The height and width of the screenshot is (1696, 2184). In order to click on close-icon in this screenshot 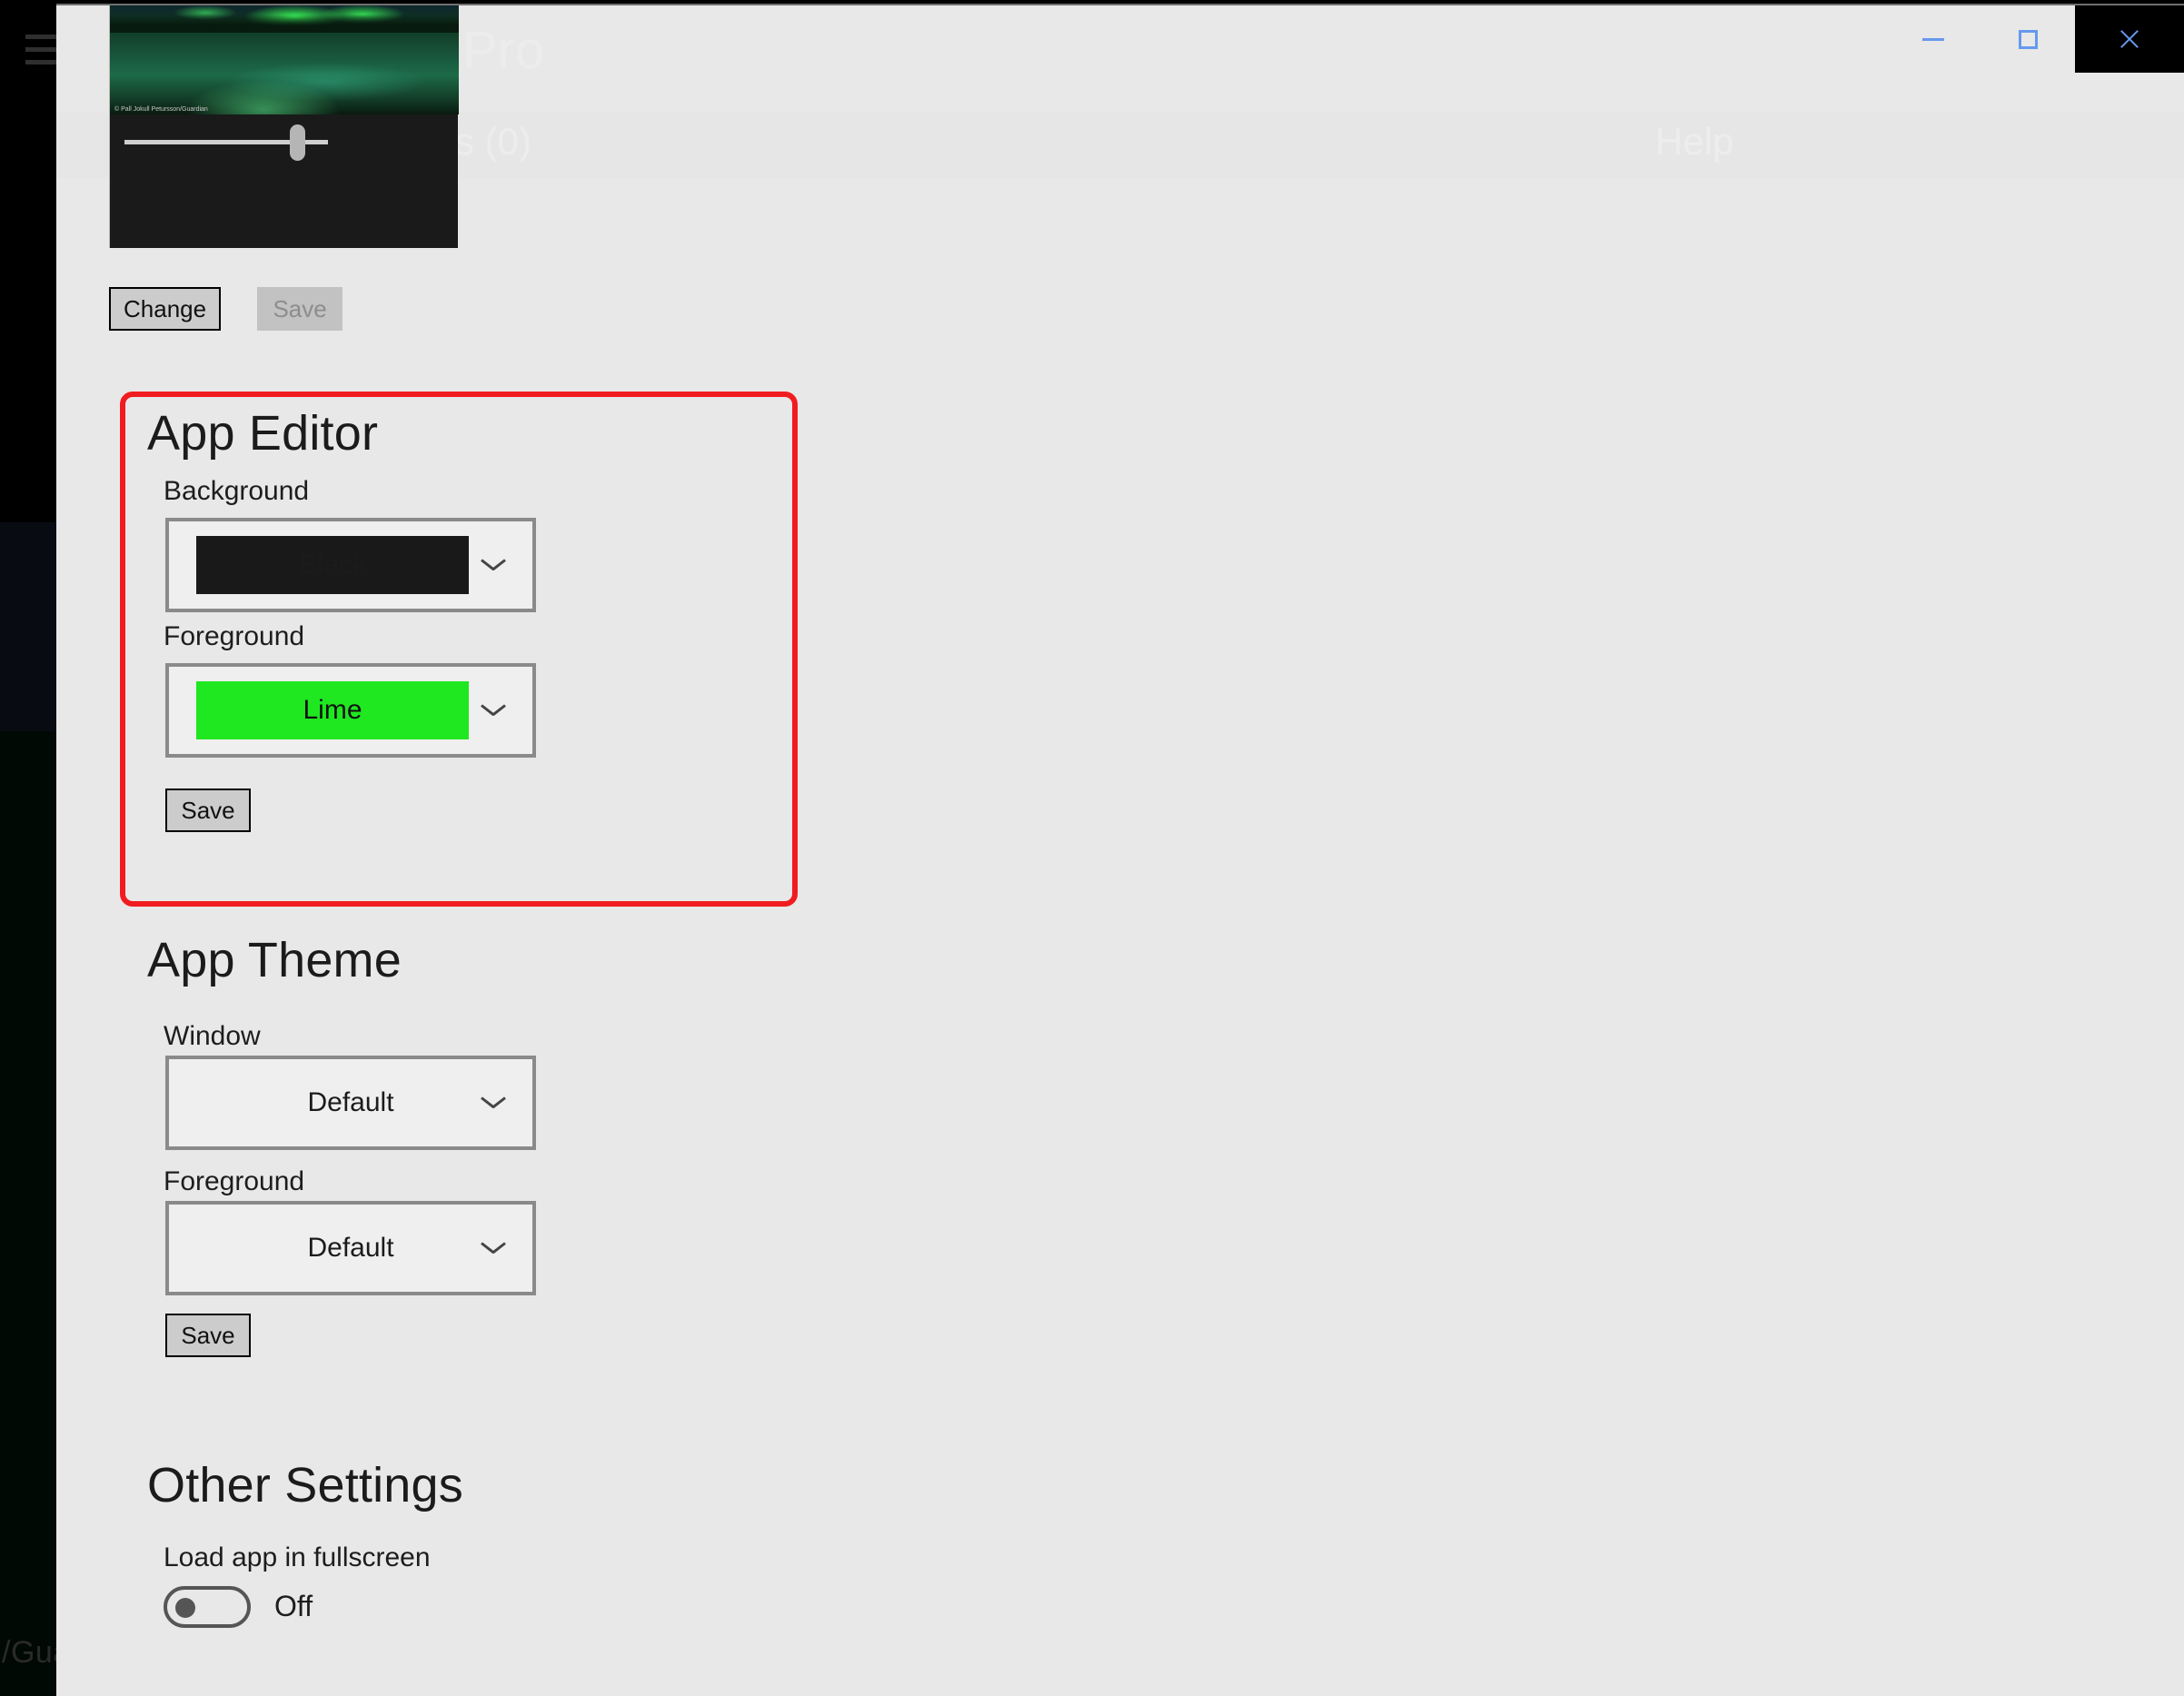, I will do `click(2129, 39)`.